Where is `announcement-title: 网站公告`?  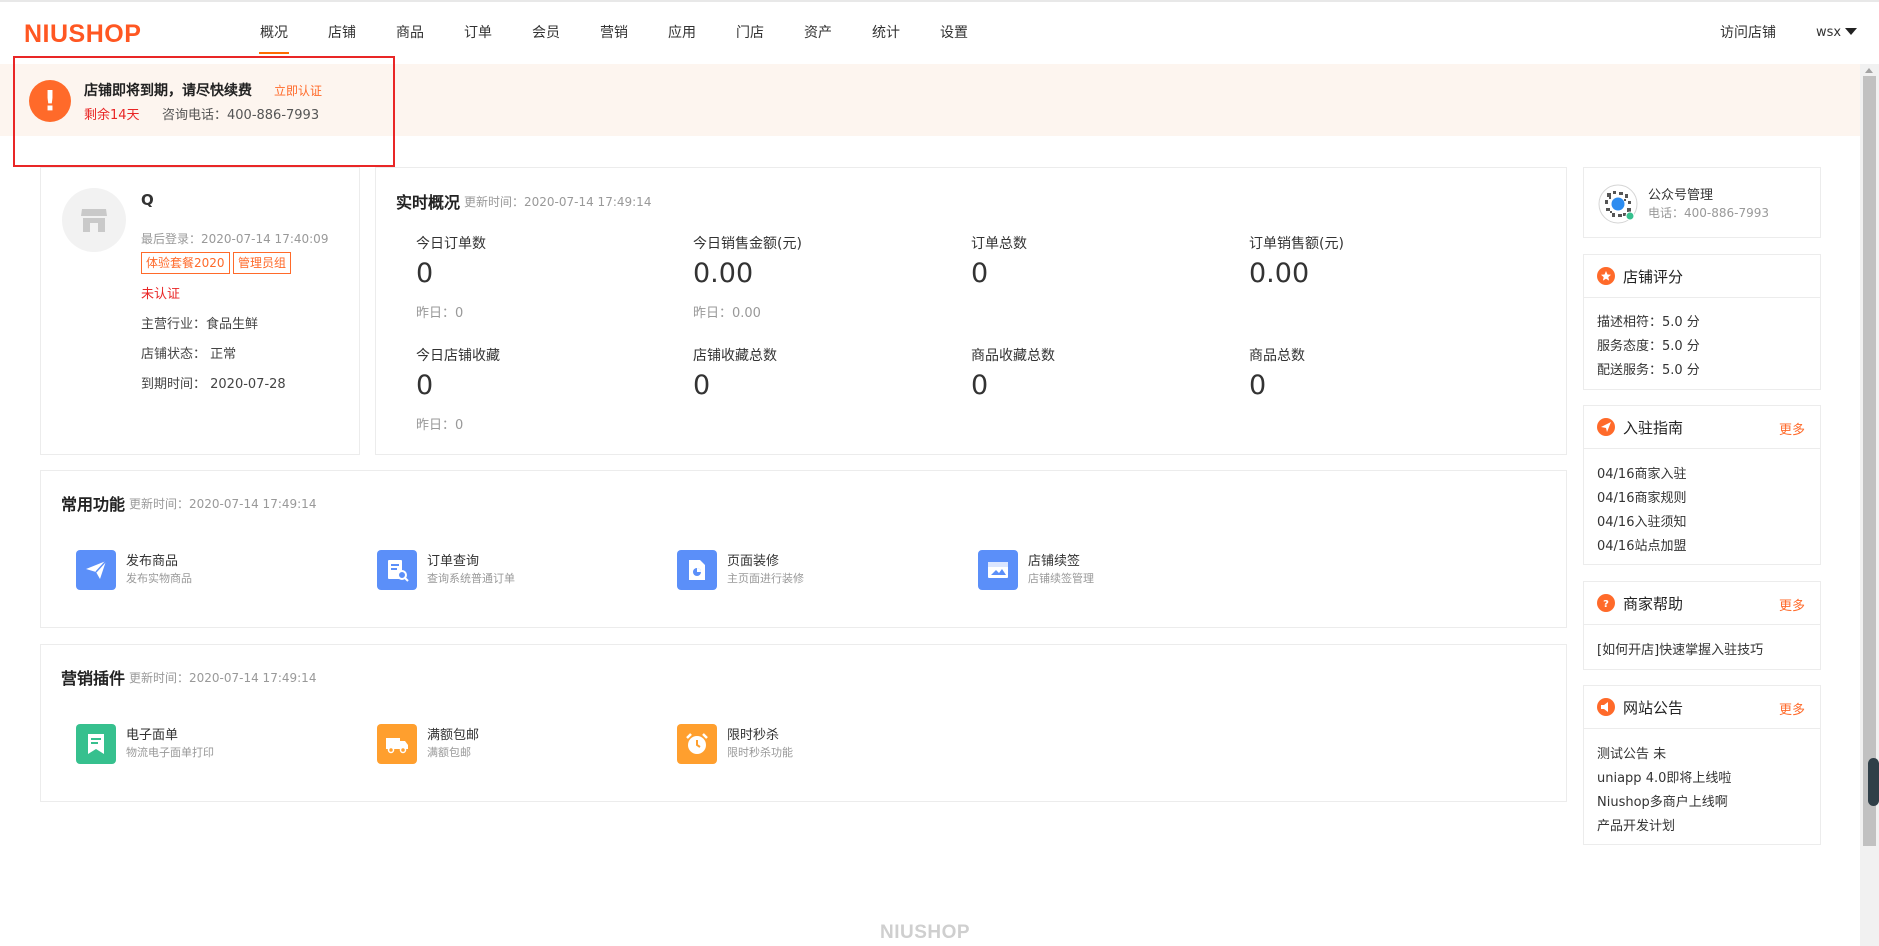
announcement-title: 网站公告 is located at coordinates (1653, 708).